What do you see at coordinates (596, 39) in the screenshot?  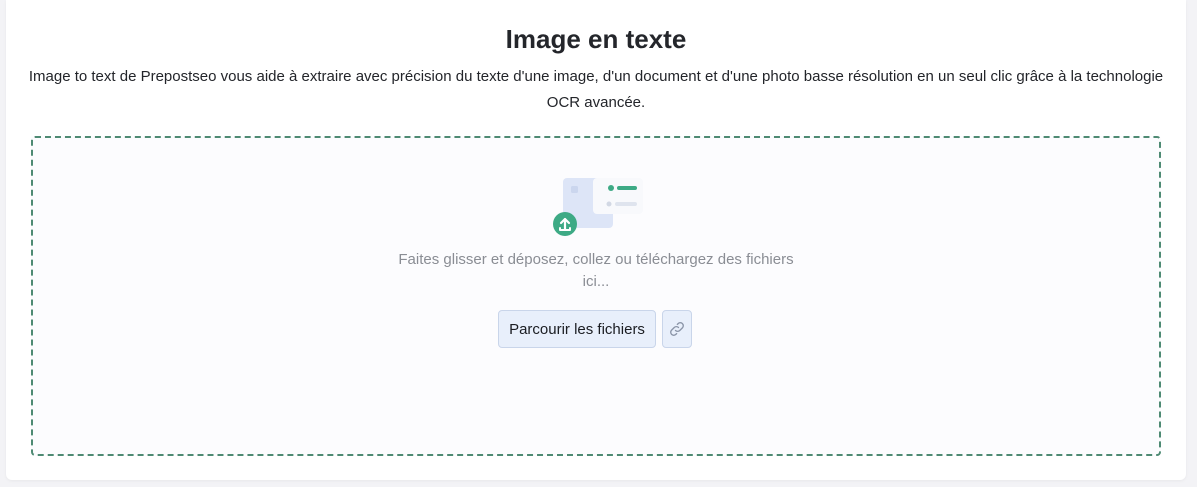 I see `page-title: Image en texte` at bounding box center [596, 39].